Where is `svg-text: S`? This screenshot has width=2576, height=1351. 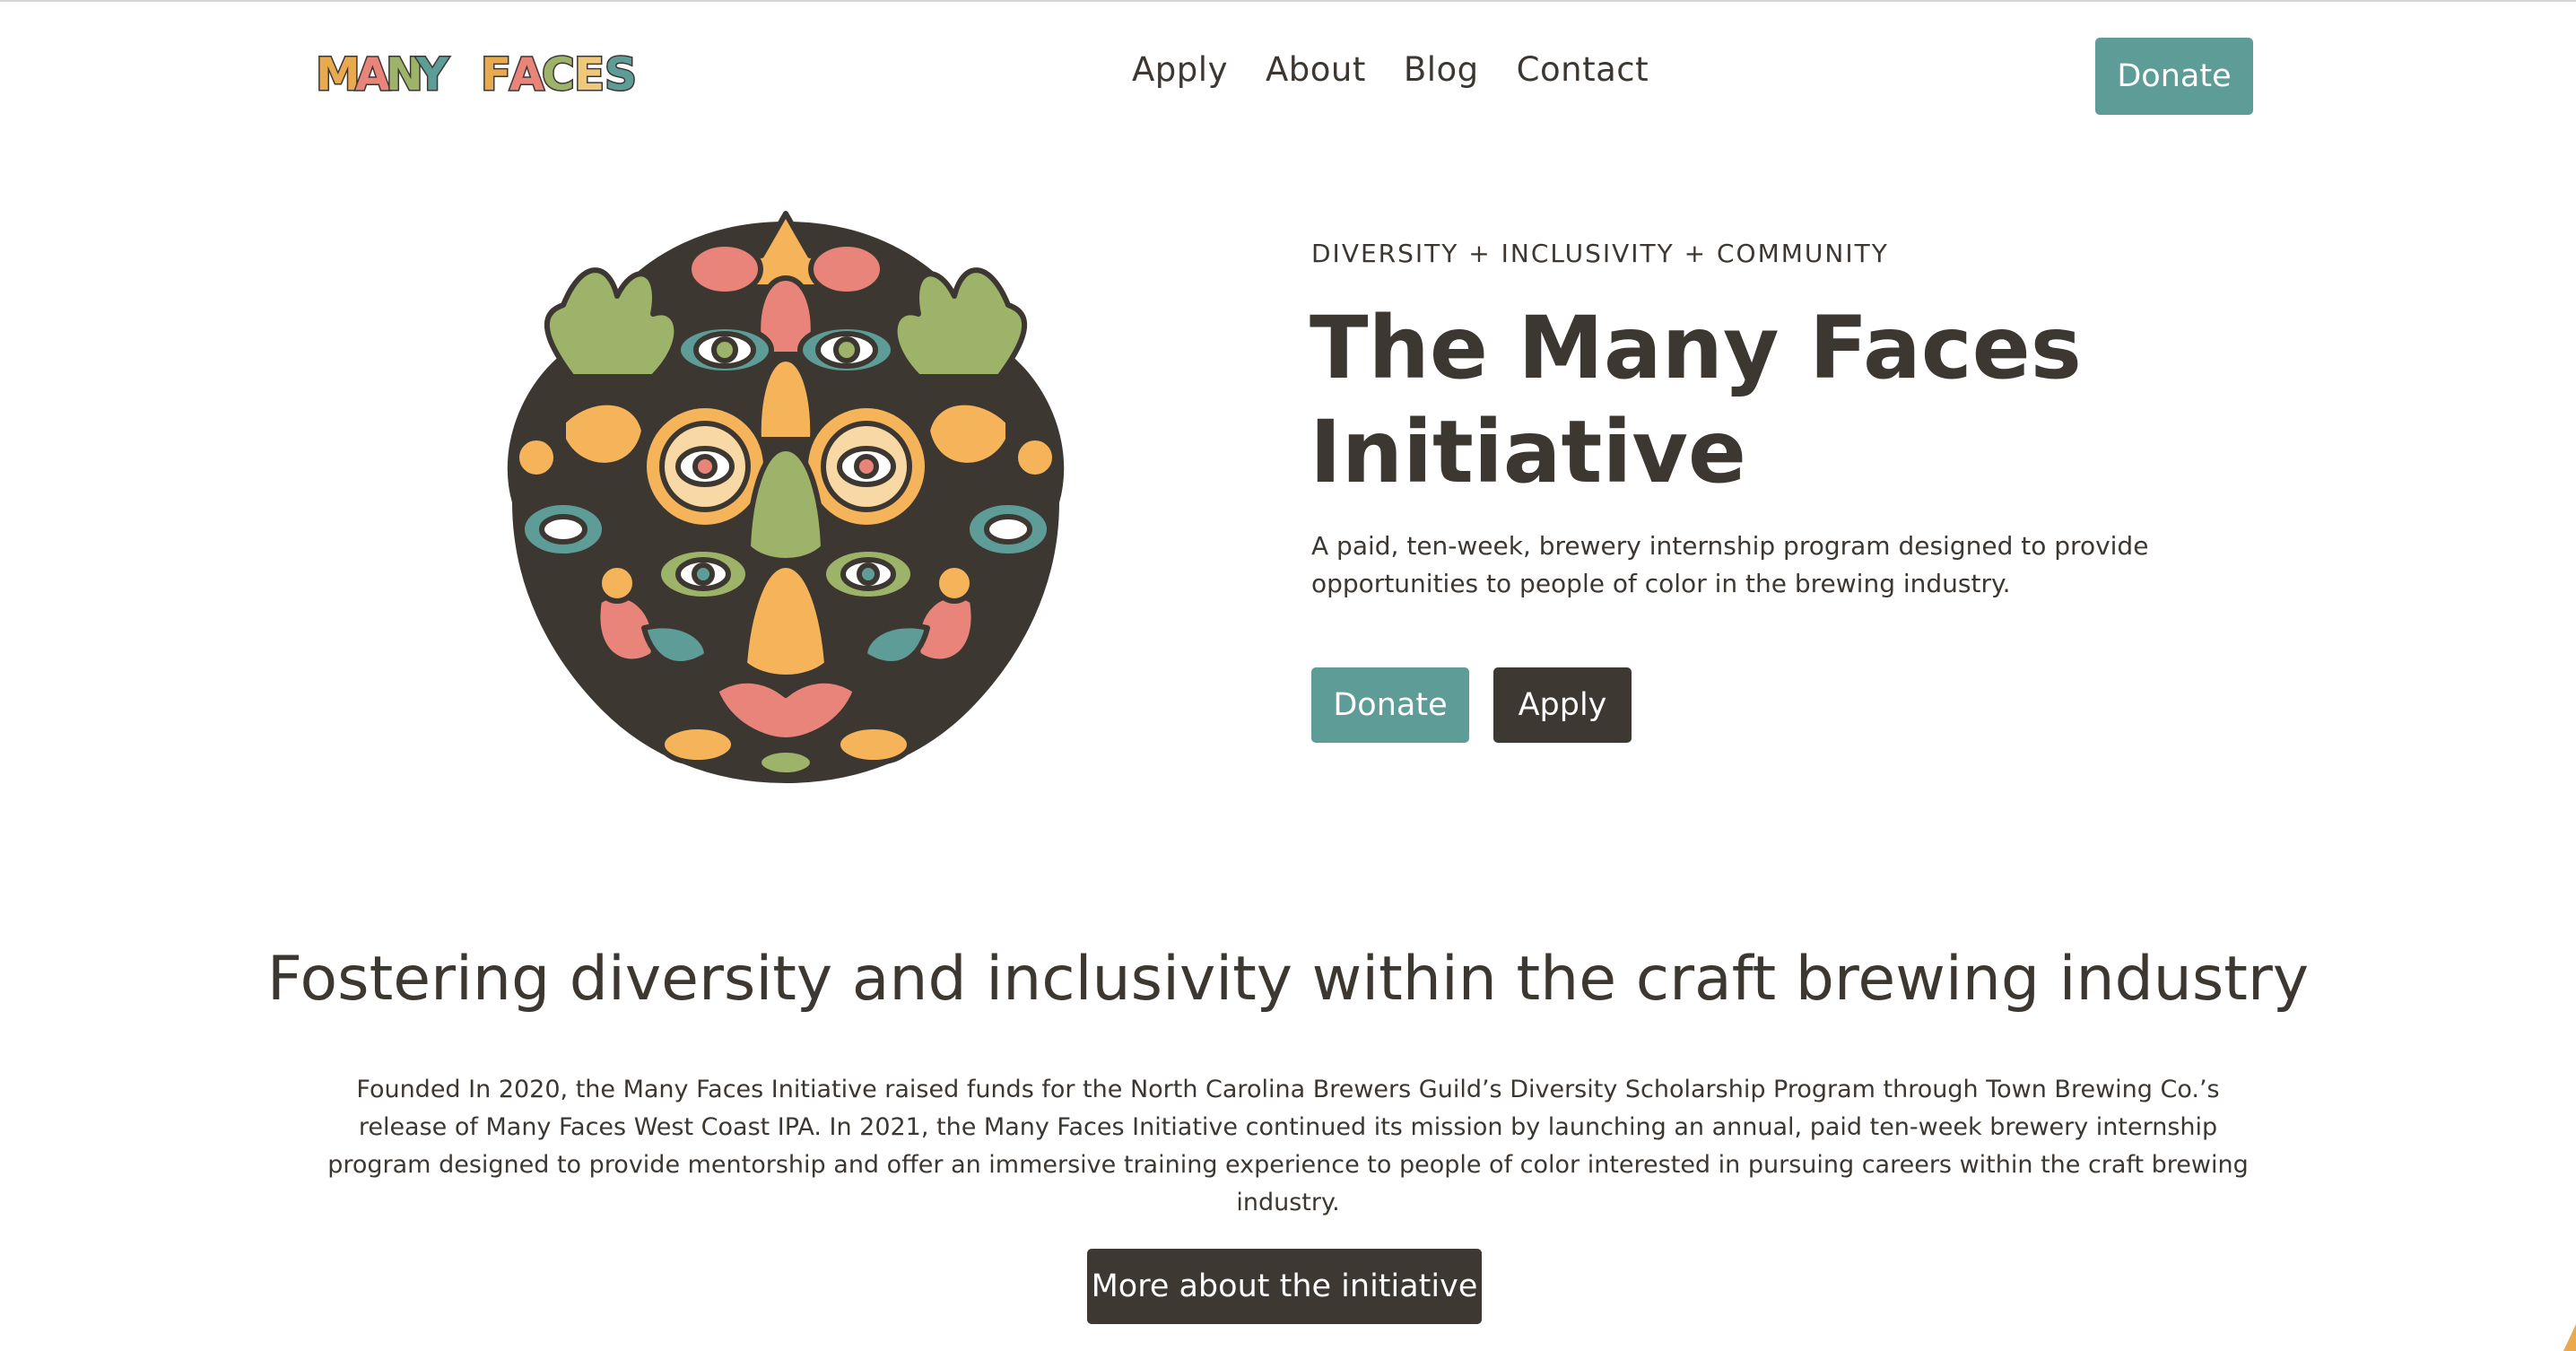
svg-text: S is located at coordinates (620, 73).